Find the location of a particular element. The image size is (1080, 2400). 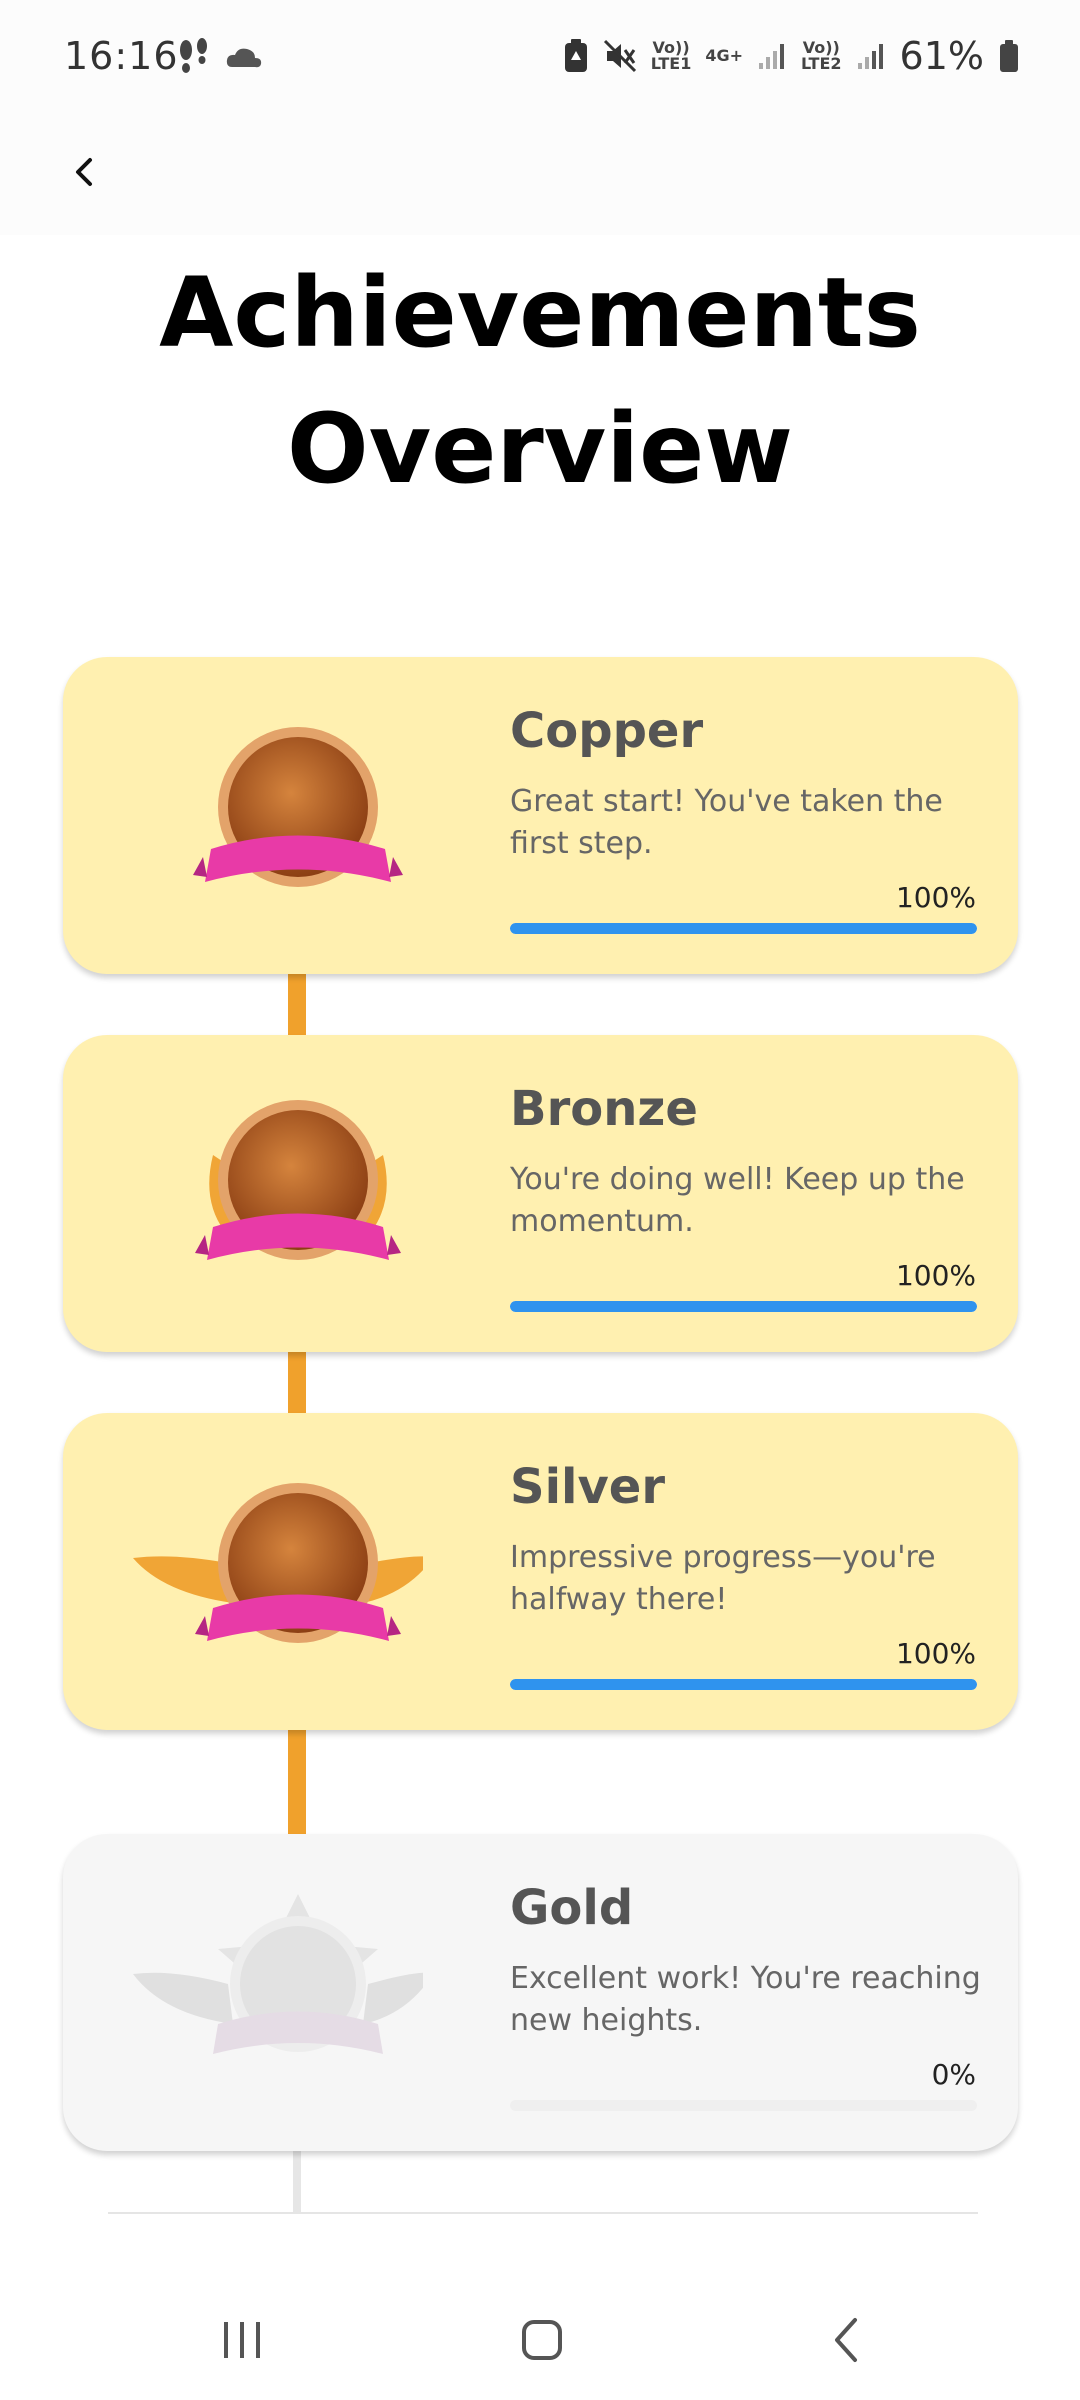

card-title: Copper is located at coordinates (607, 731).